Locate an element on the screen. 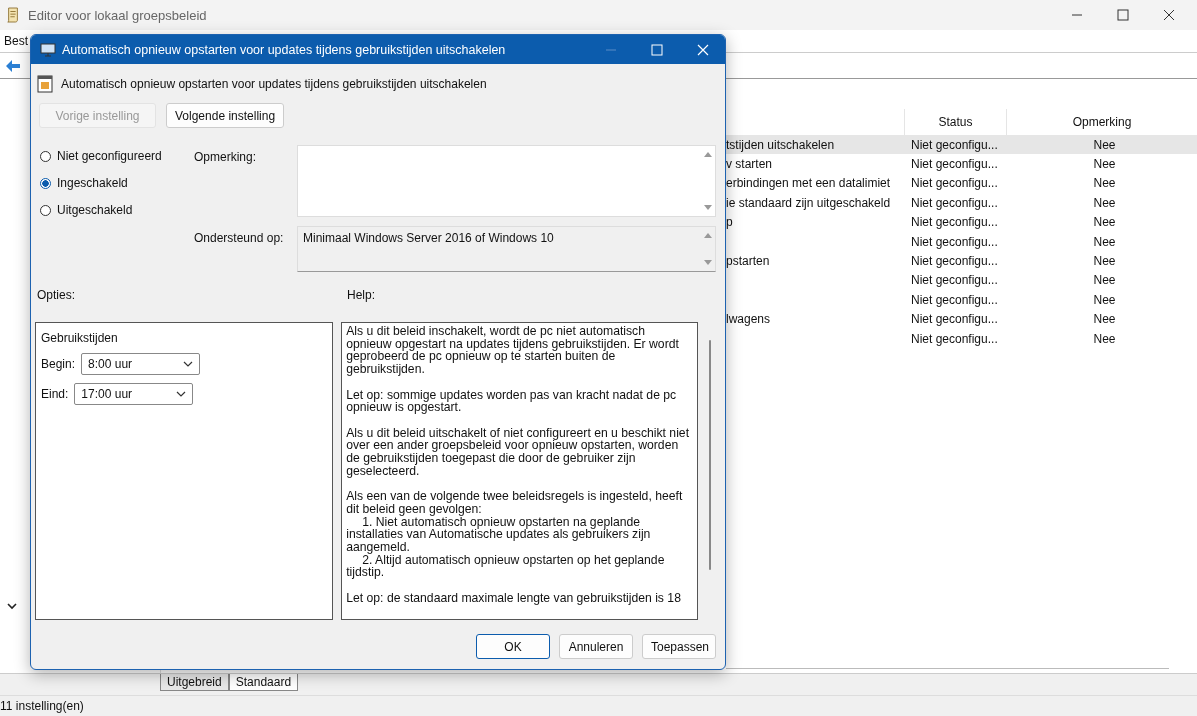 The width and height of the screenshot is (1197, 716). radio-option: Niet geconfigureerd is located at coordinates (115, 156).